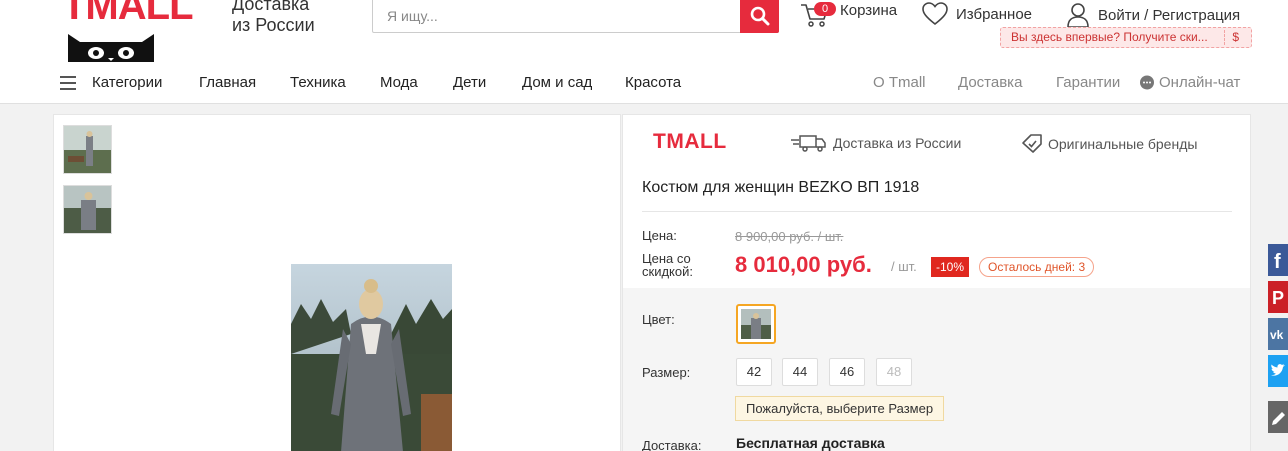 The height and width of the screenshot is (451, 1288). Describe the element at coordinates (1200, 82) in the screenshot. I see `online-chat-label: Онлайн-чат` at that location.